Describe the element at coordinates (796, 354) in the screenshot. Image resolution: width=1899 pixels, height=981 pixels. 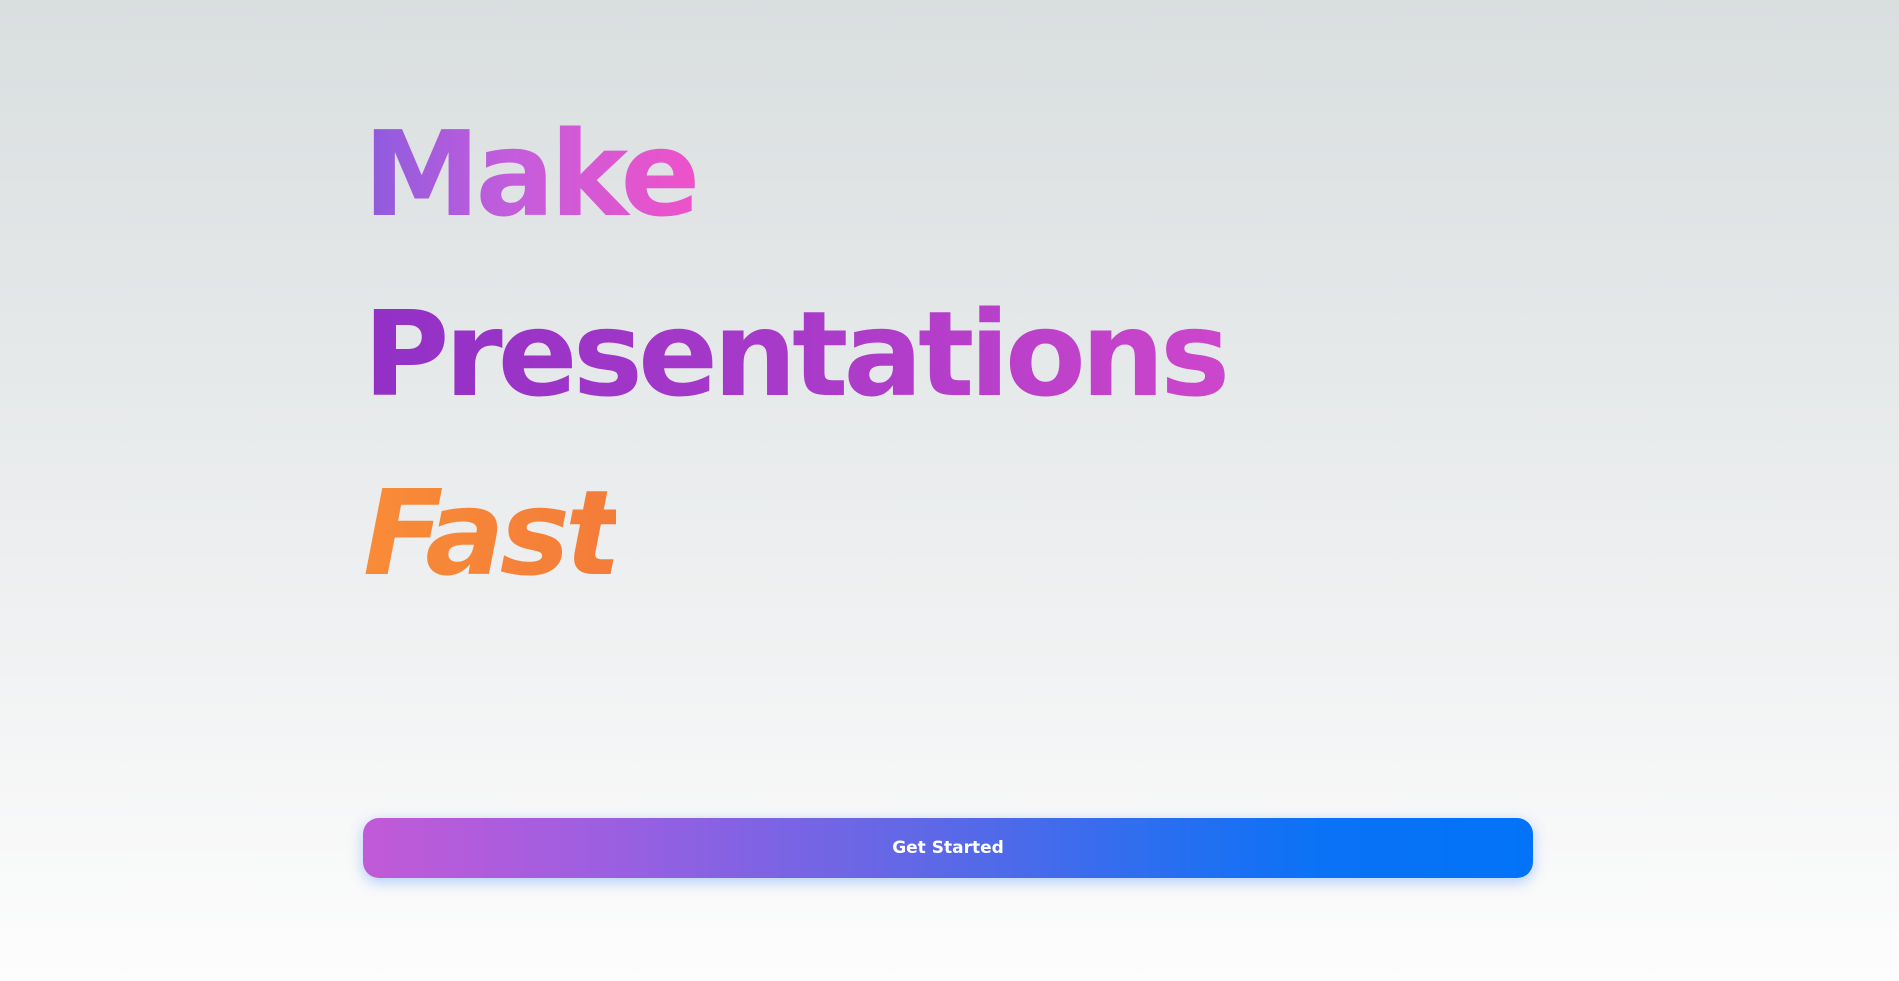
I see `headline-presentations: Presentations` at that location.